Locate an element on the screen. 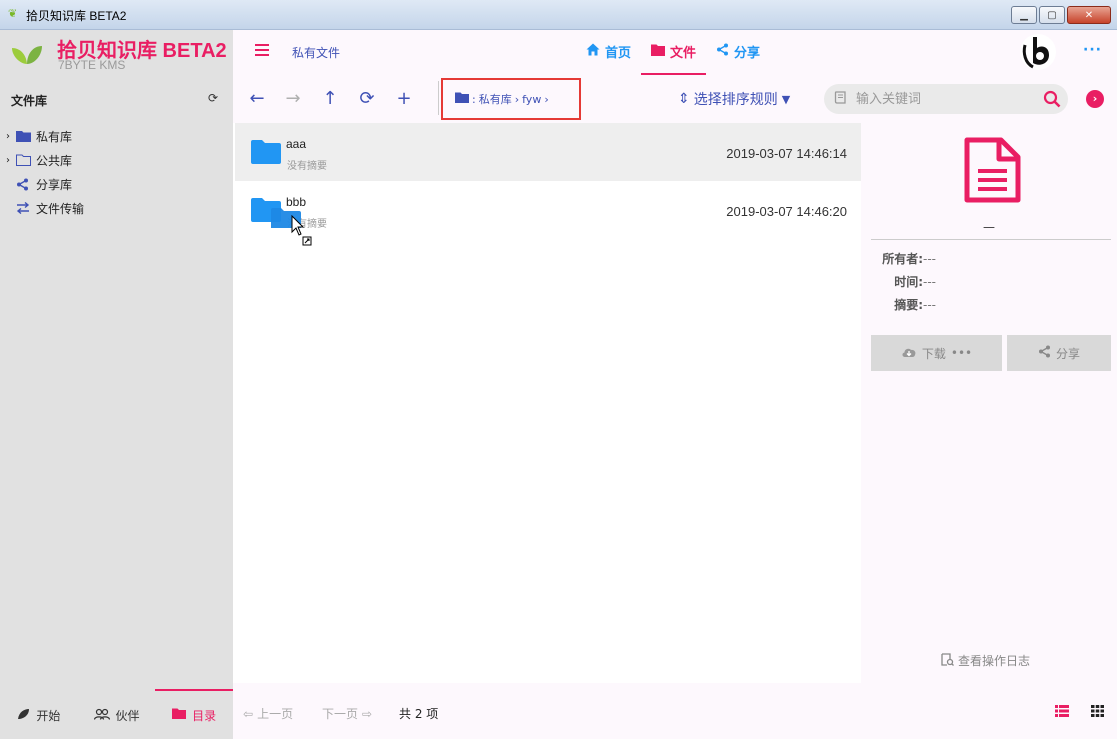 The height and width of the screenshot is (739, 1117). bottom-bar: ⇦ 上一页 下一页 ⇨ 共 2 项 is located at coordinates (675, 711).